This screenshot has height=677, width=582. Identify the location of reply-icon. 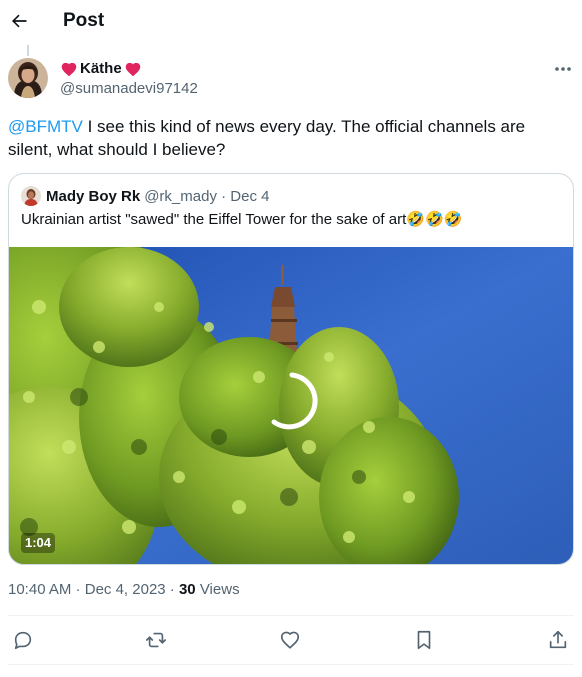
(23, 640).